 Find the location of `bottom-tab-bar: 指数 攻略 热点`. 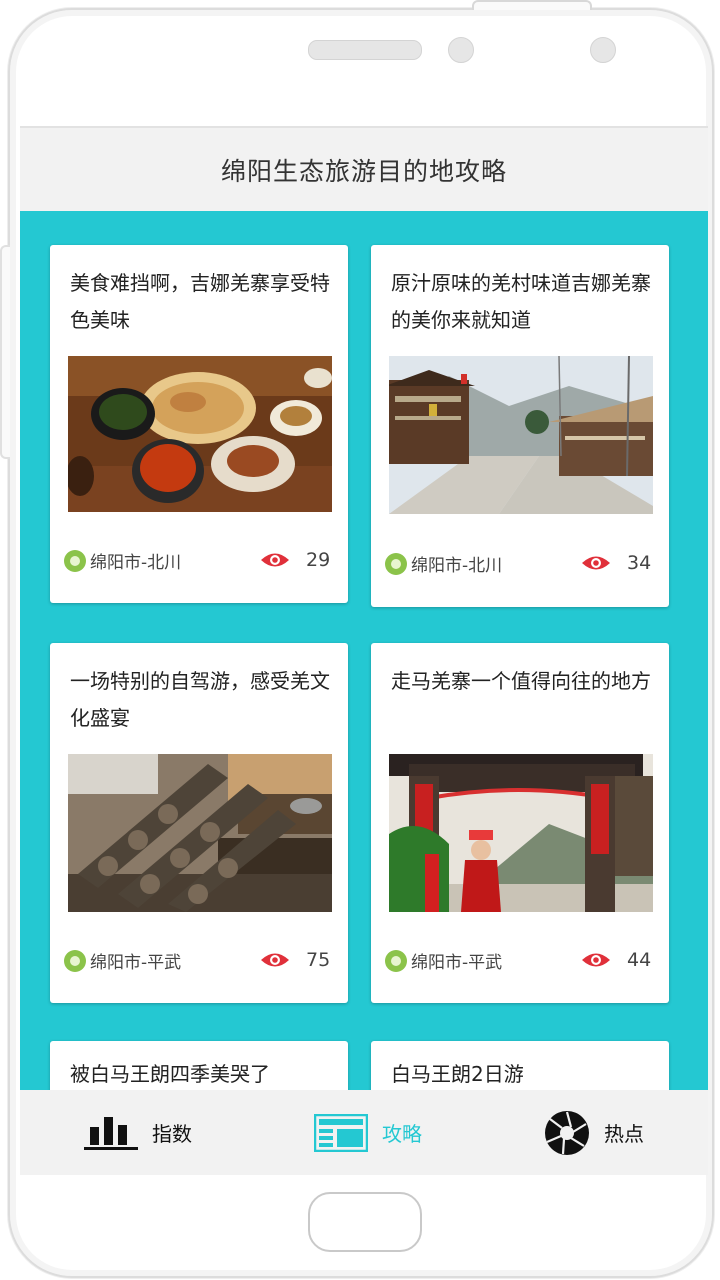

bottom-tab-bar: 指数 攻略 热点 is located at coordinates (364, 1132).